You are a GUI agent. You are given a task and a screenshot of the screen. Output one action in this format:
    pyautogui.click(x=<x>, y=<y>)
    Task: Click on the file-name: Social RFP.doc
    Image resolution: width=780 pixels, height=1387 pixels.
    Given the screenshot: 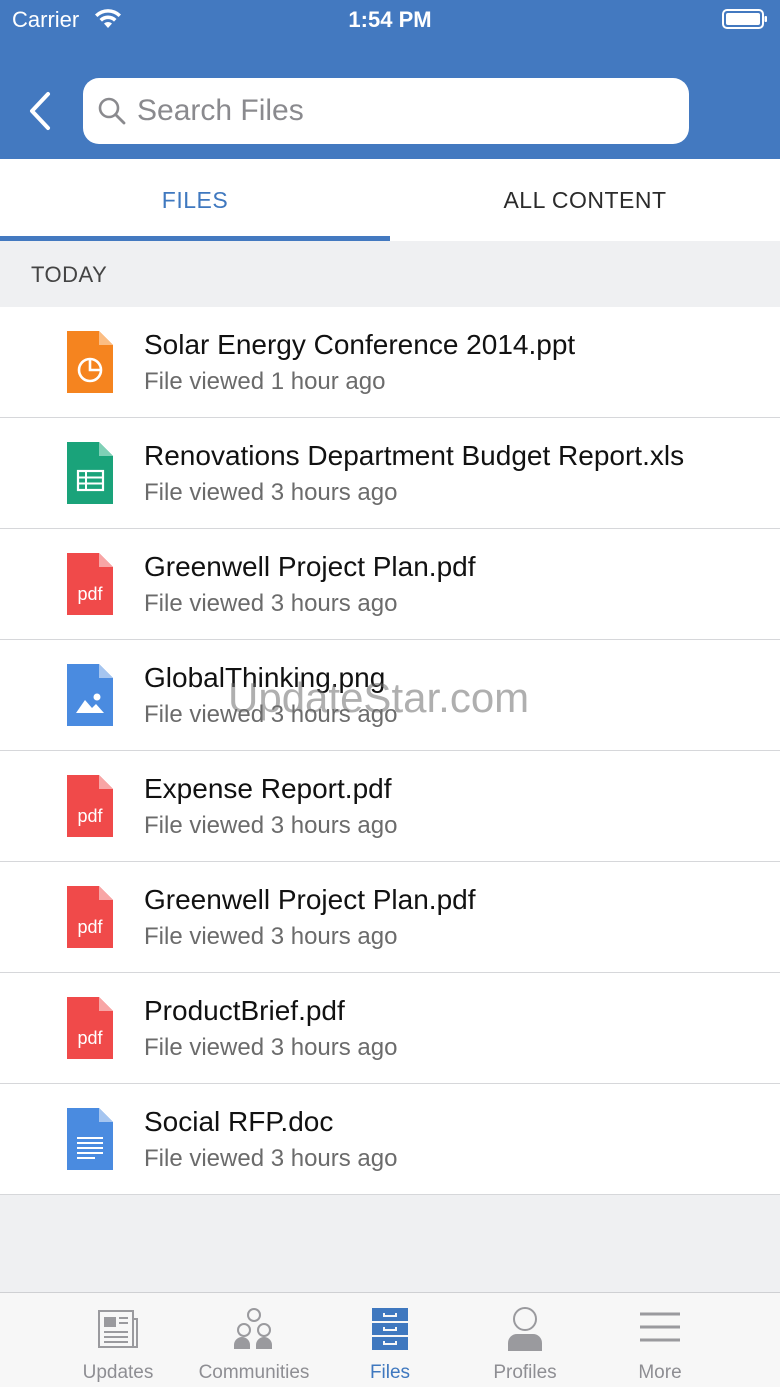 What is the action you would take?
    pyautogui.click(x=239, y=1121)
    